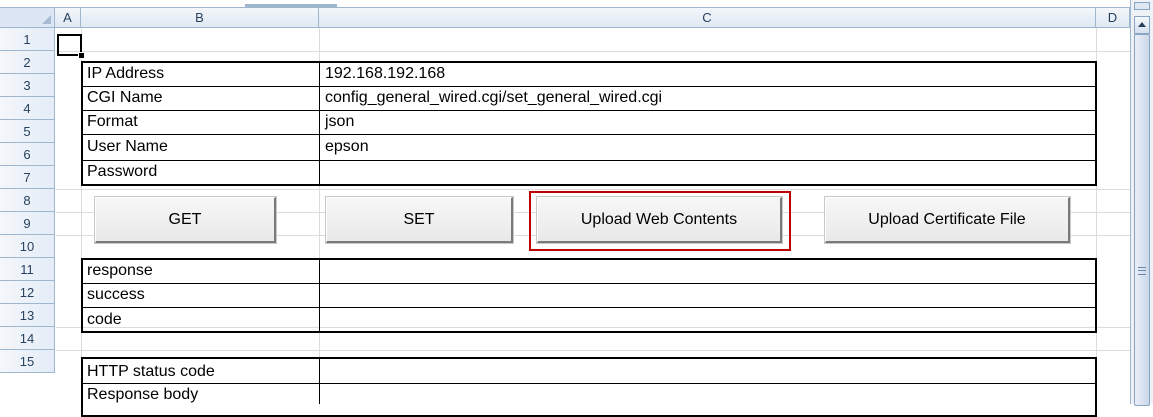 The height and width of the screenshot is (417, 1153). What do you see at coordinates (27, 315) in the screenshot?
I see `row-header-13: 13` at bounding box center [27, 315].